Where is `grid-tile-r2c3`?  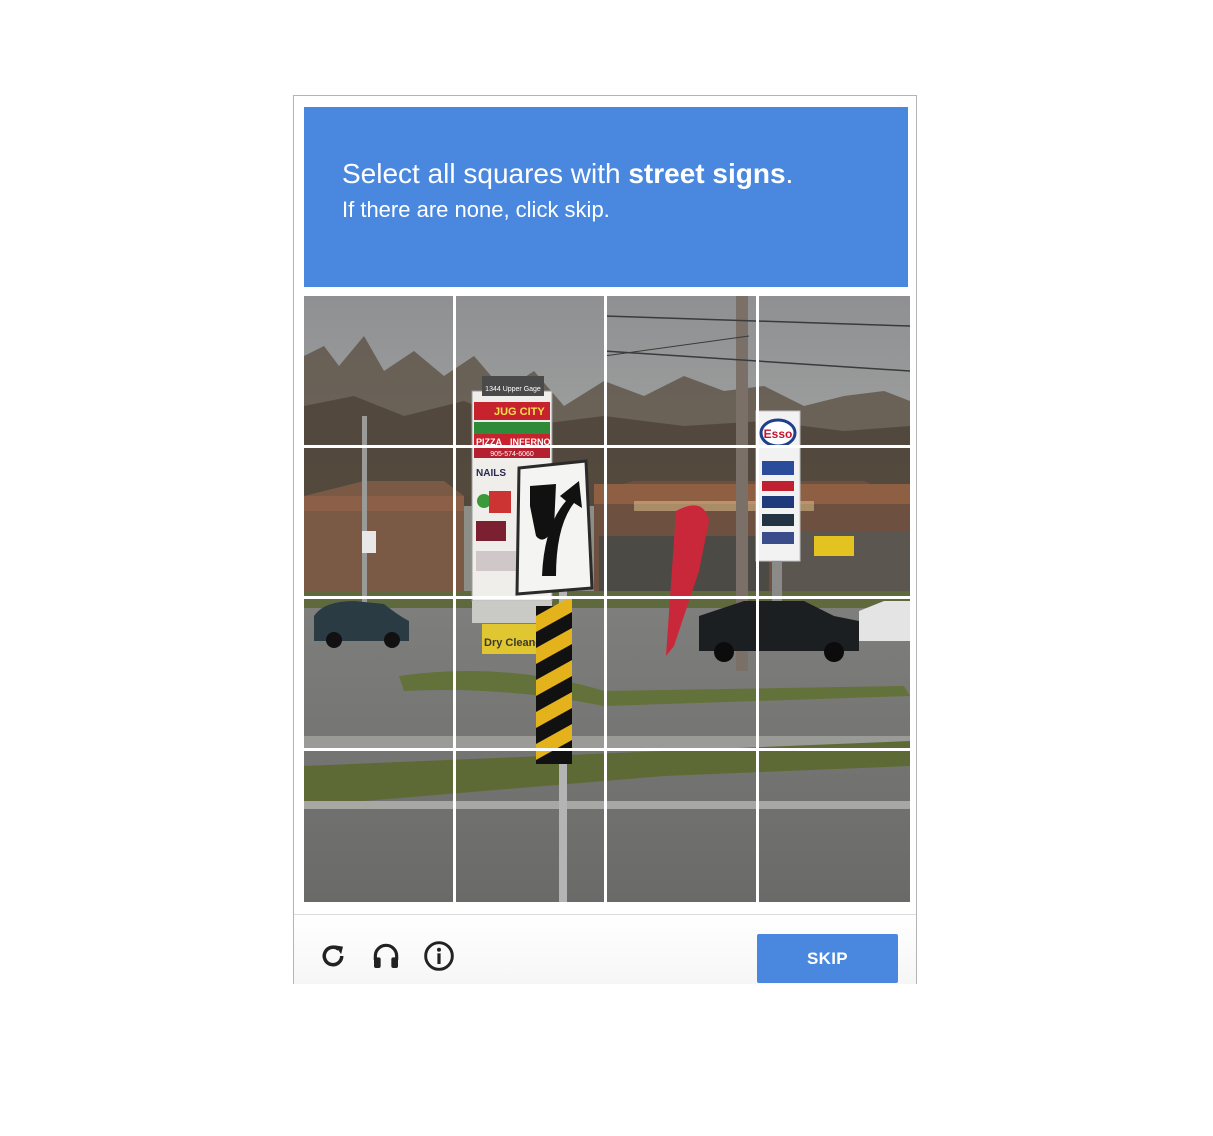 grid-tile-r2c3 is located at coordinates (683, 523).